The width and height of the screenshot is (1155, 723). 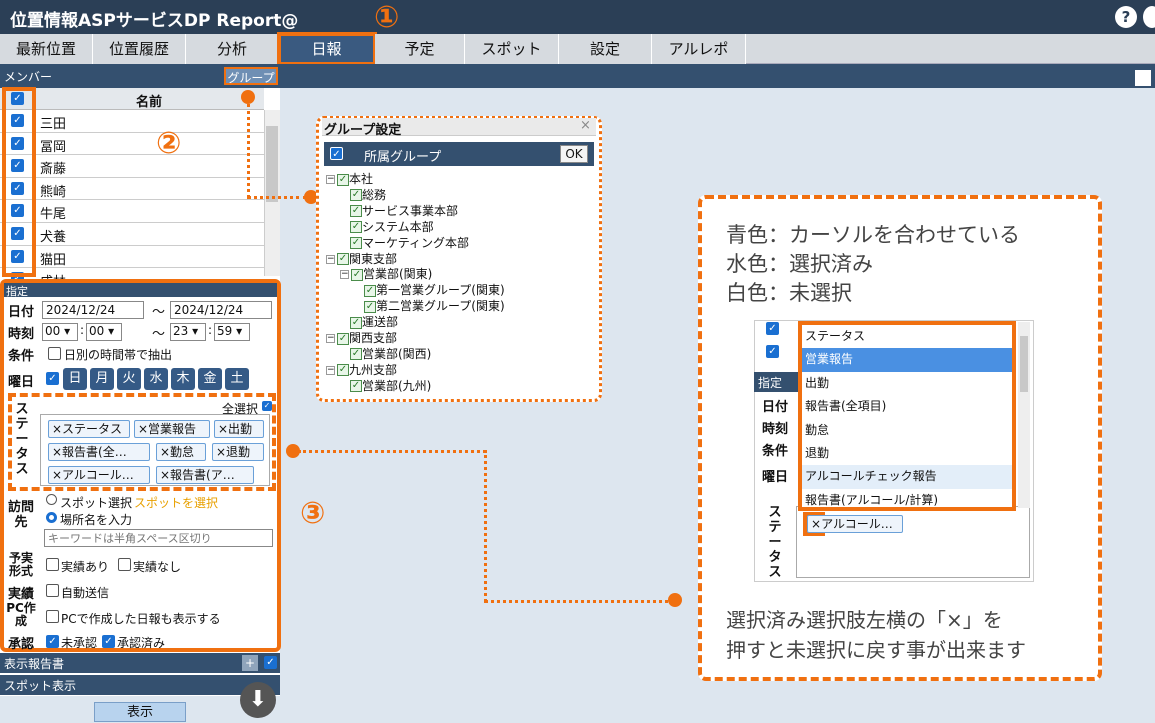 What do you see at coordinates (93, 310) in the screenshot?
I see `date-from-input: 2024/12/24` at bounding box center [93, 310].